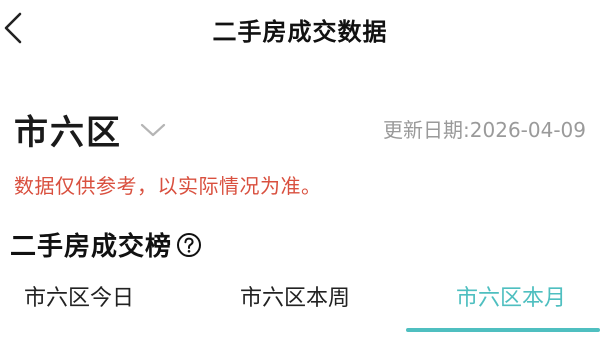 The height and width of the screenshot is (353, 600). What do you see at coordinates (511, 296) in the screenshot?
I see `tab-month: 市六区本月` at bounding box center [511, 296].